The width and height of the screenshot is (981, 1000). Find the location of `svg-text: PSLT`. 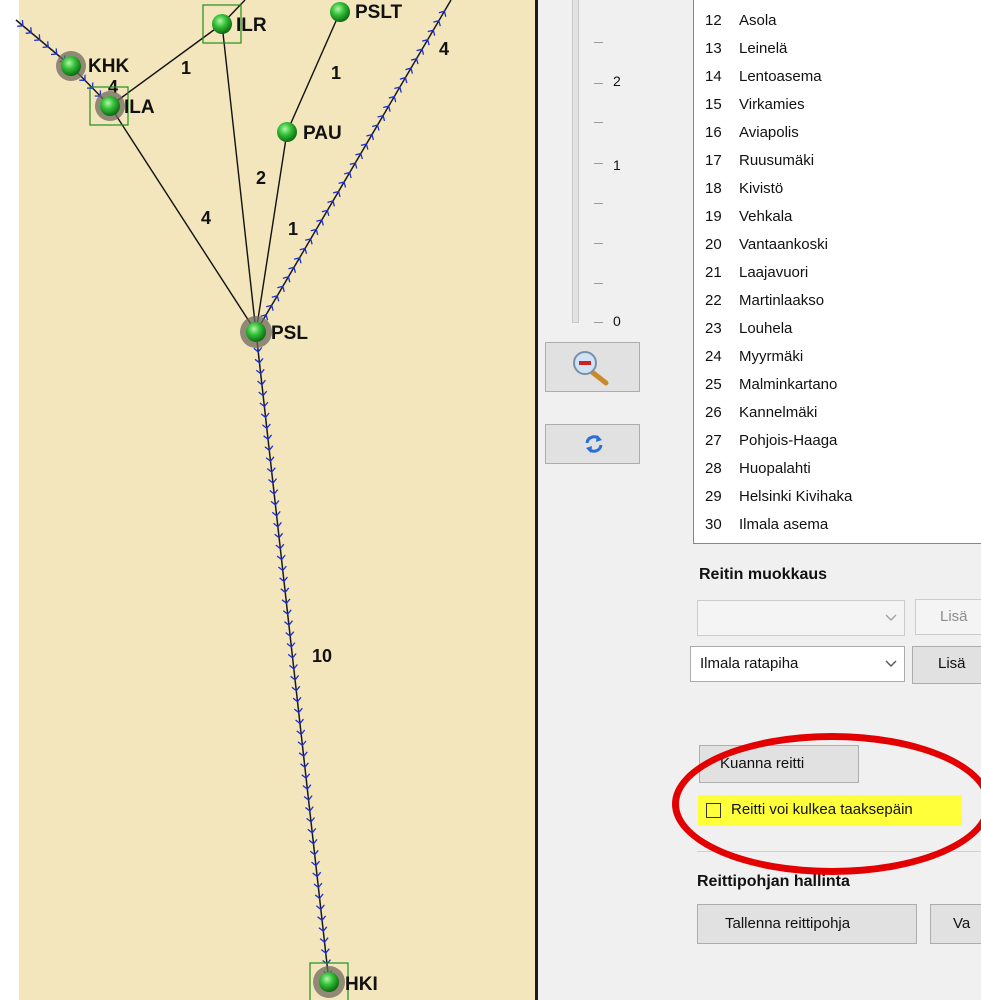

svg-text: PSLT is located at coordinates (379, 12).